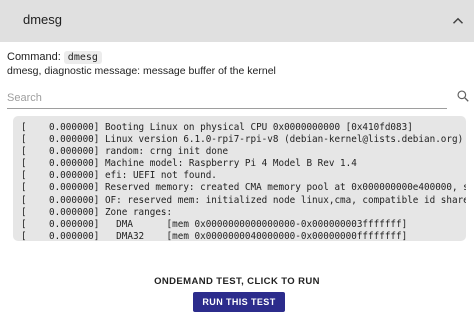 This screenshot has height=312, width=474. I want to click on section-title: dmesg, so click(43, 19).